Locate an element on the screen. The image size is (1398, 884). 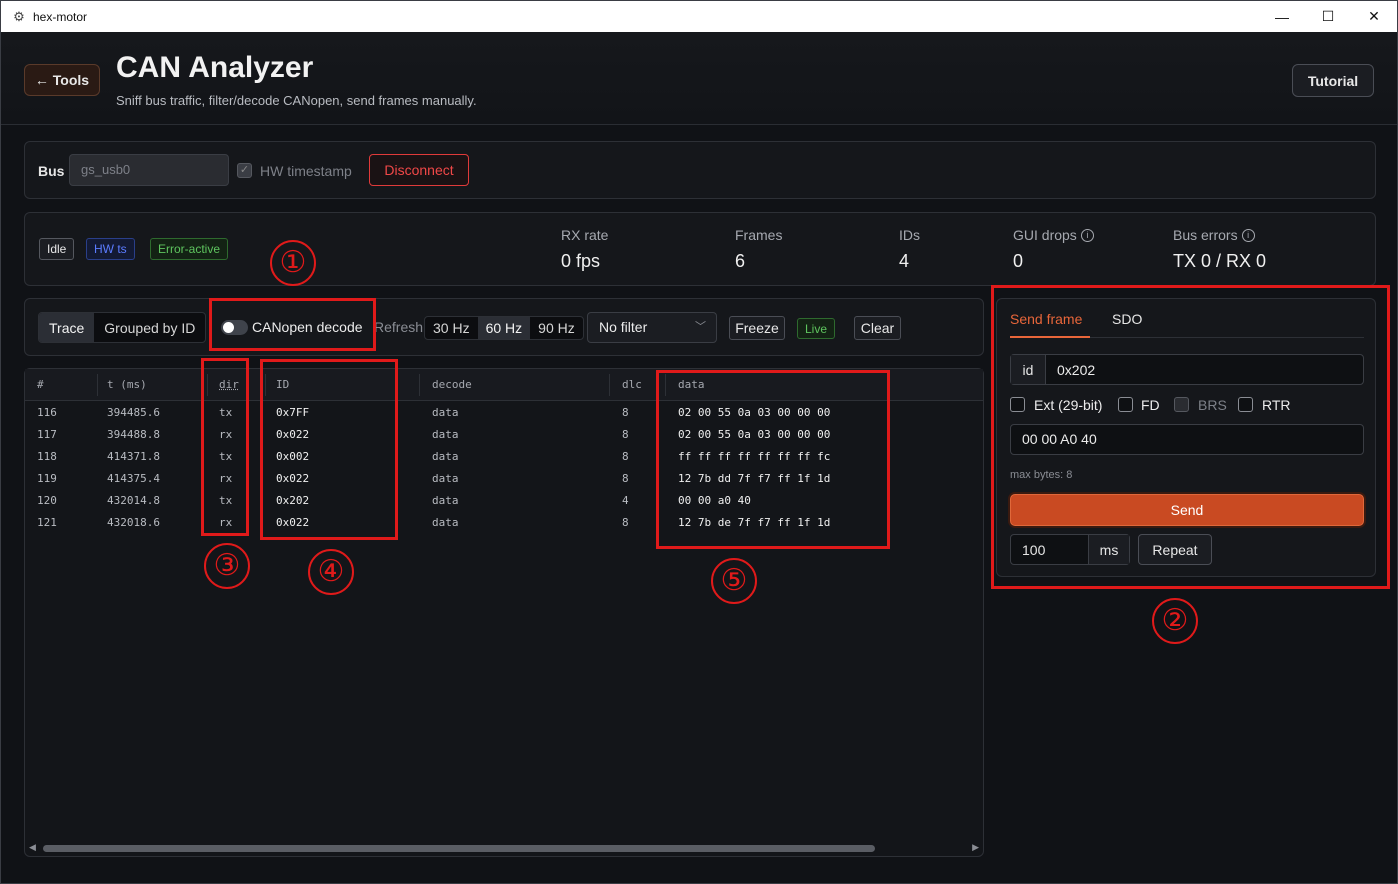
cell-time: 394488.8 is located at coordinates (133, 434).